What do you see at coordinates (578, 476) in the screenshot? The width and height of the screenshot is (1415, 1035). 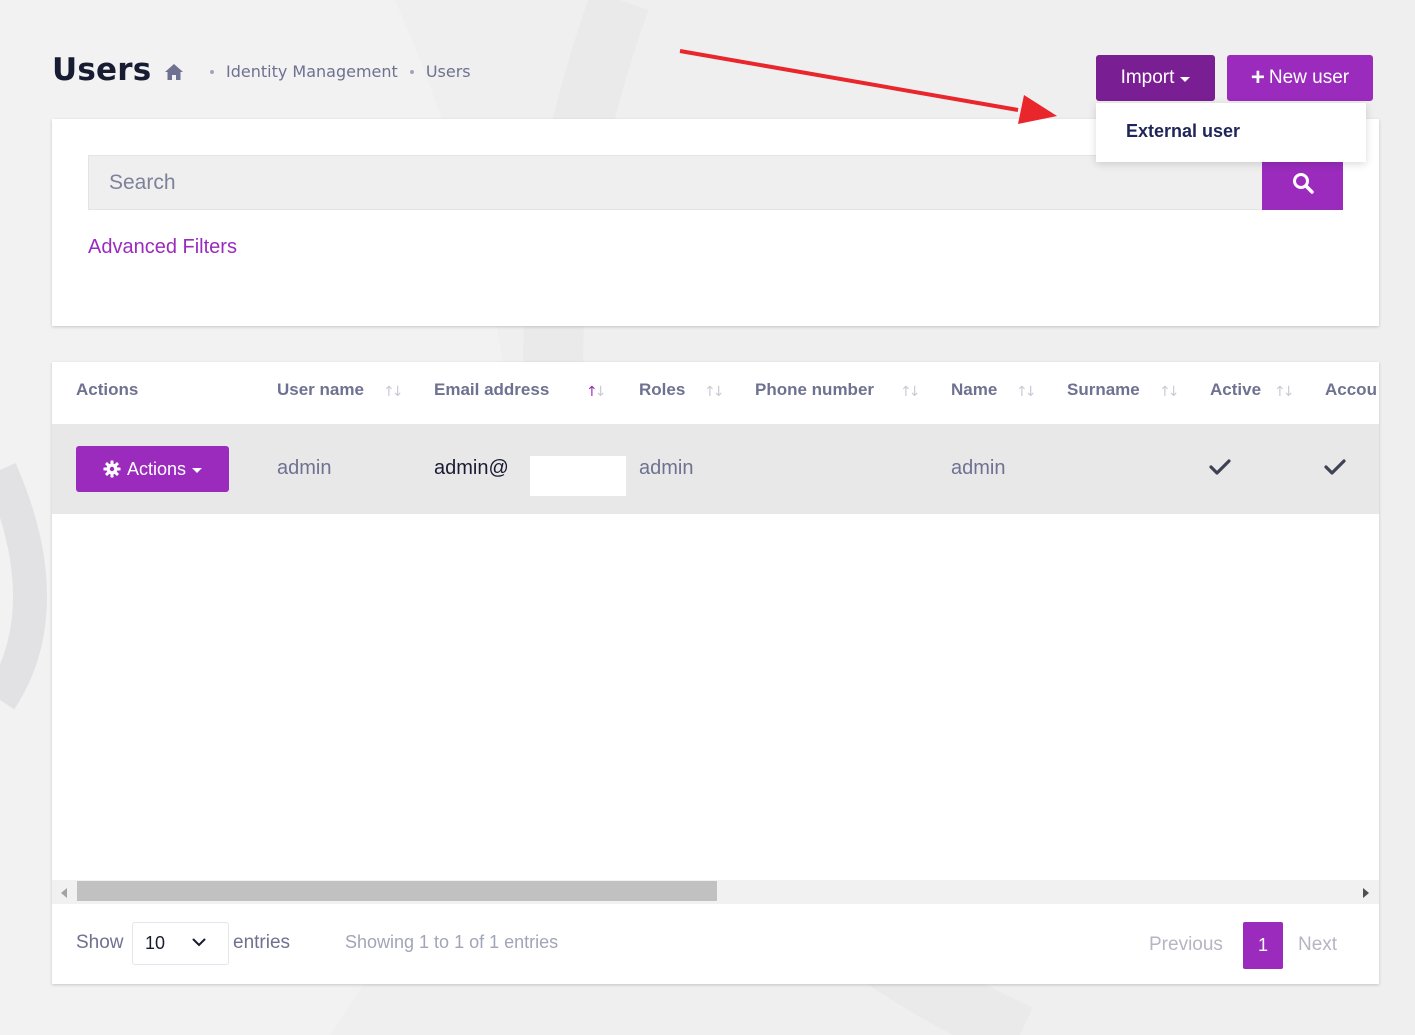 I see `redaction-box` at bounding box center [578, 476].